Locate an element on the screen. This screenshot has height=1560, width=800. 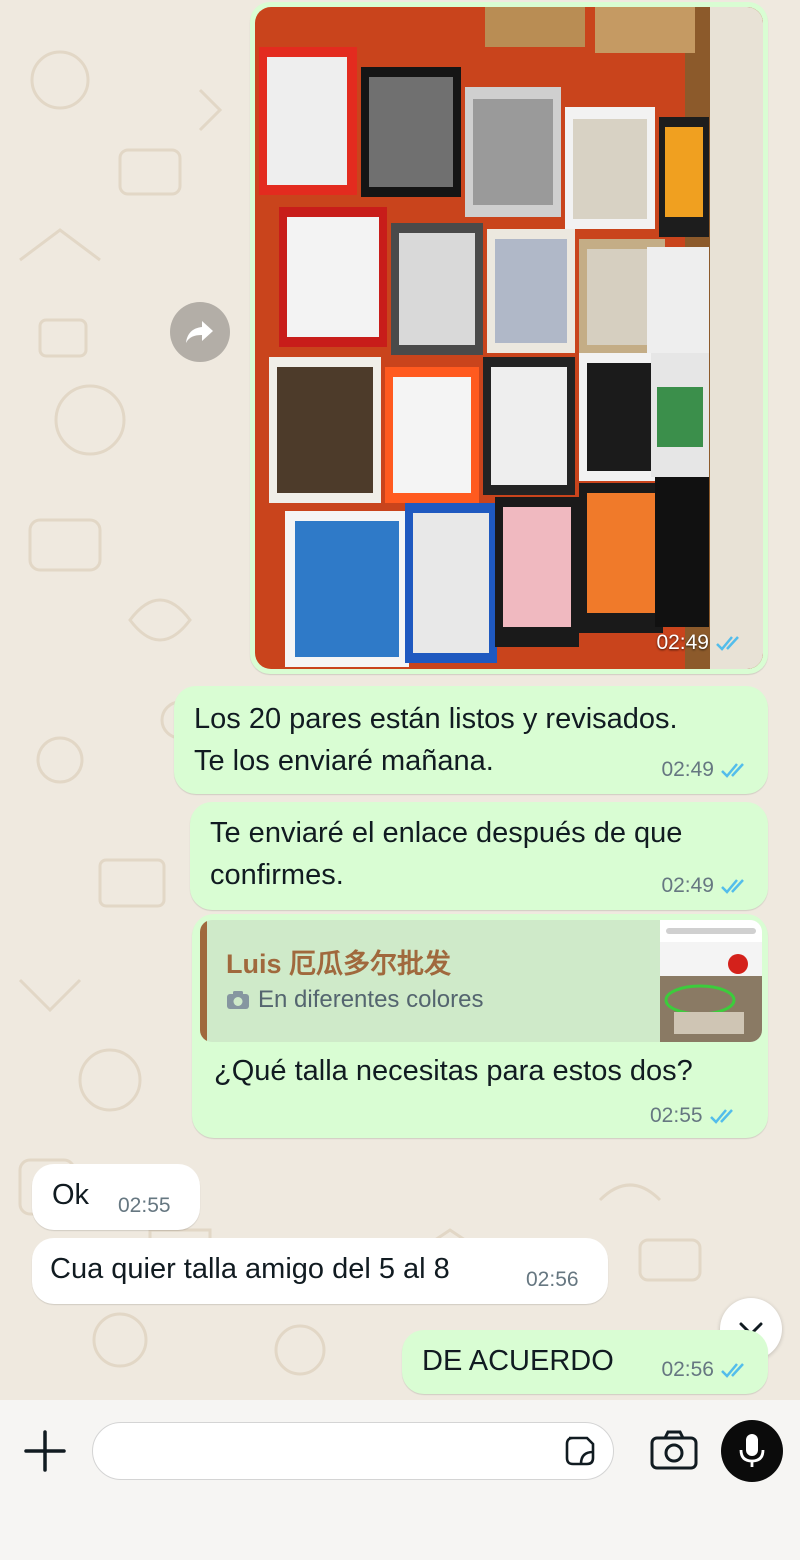
forward-button is located at coordinates (200, 332).